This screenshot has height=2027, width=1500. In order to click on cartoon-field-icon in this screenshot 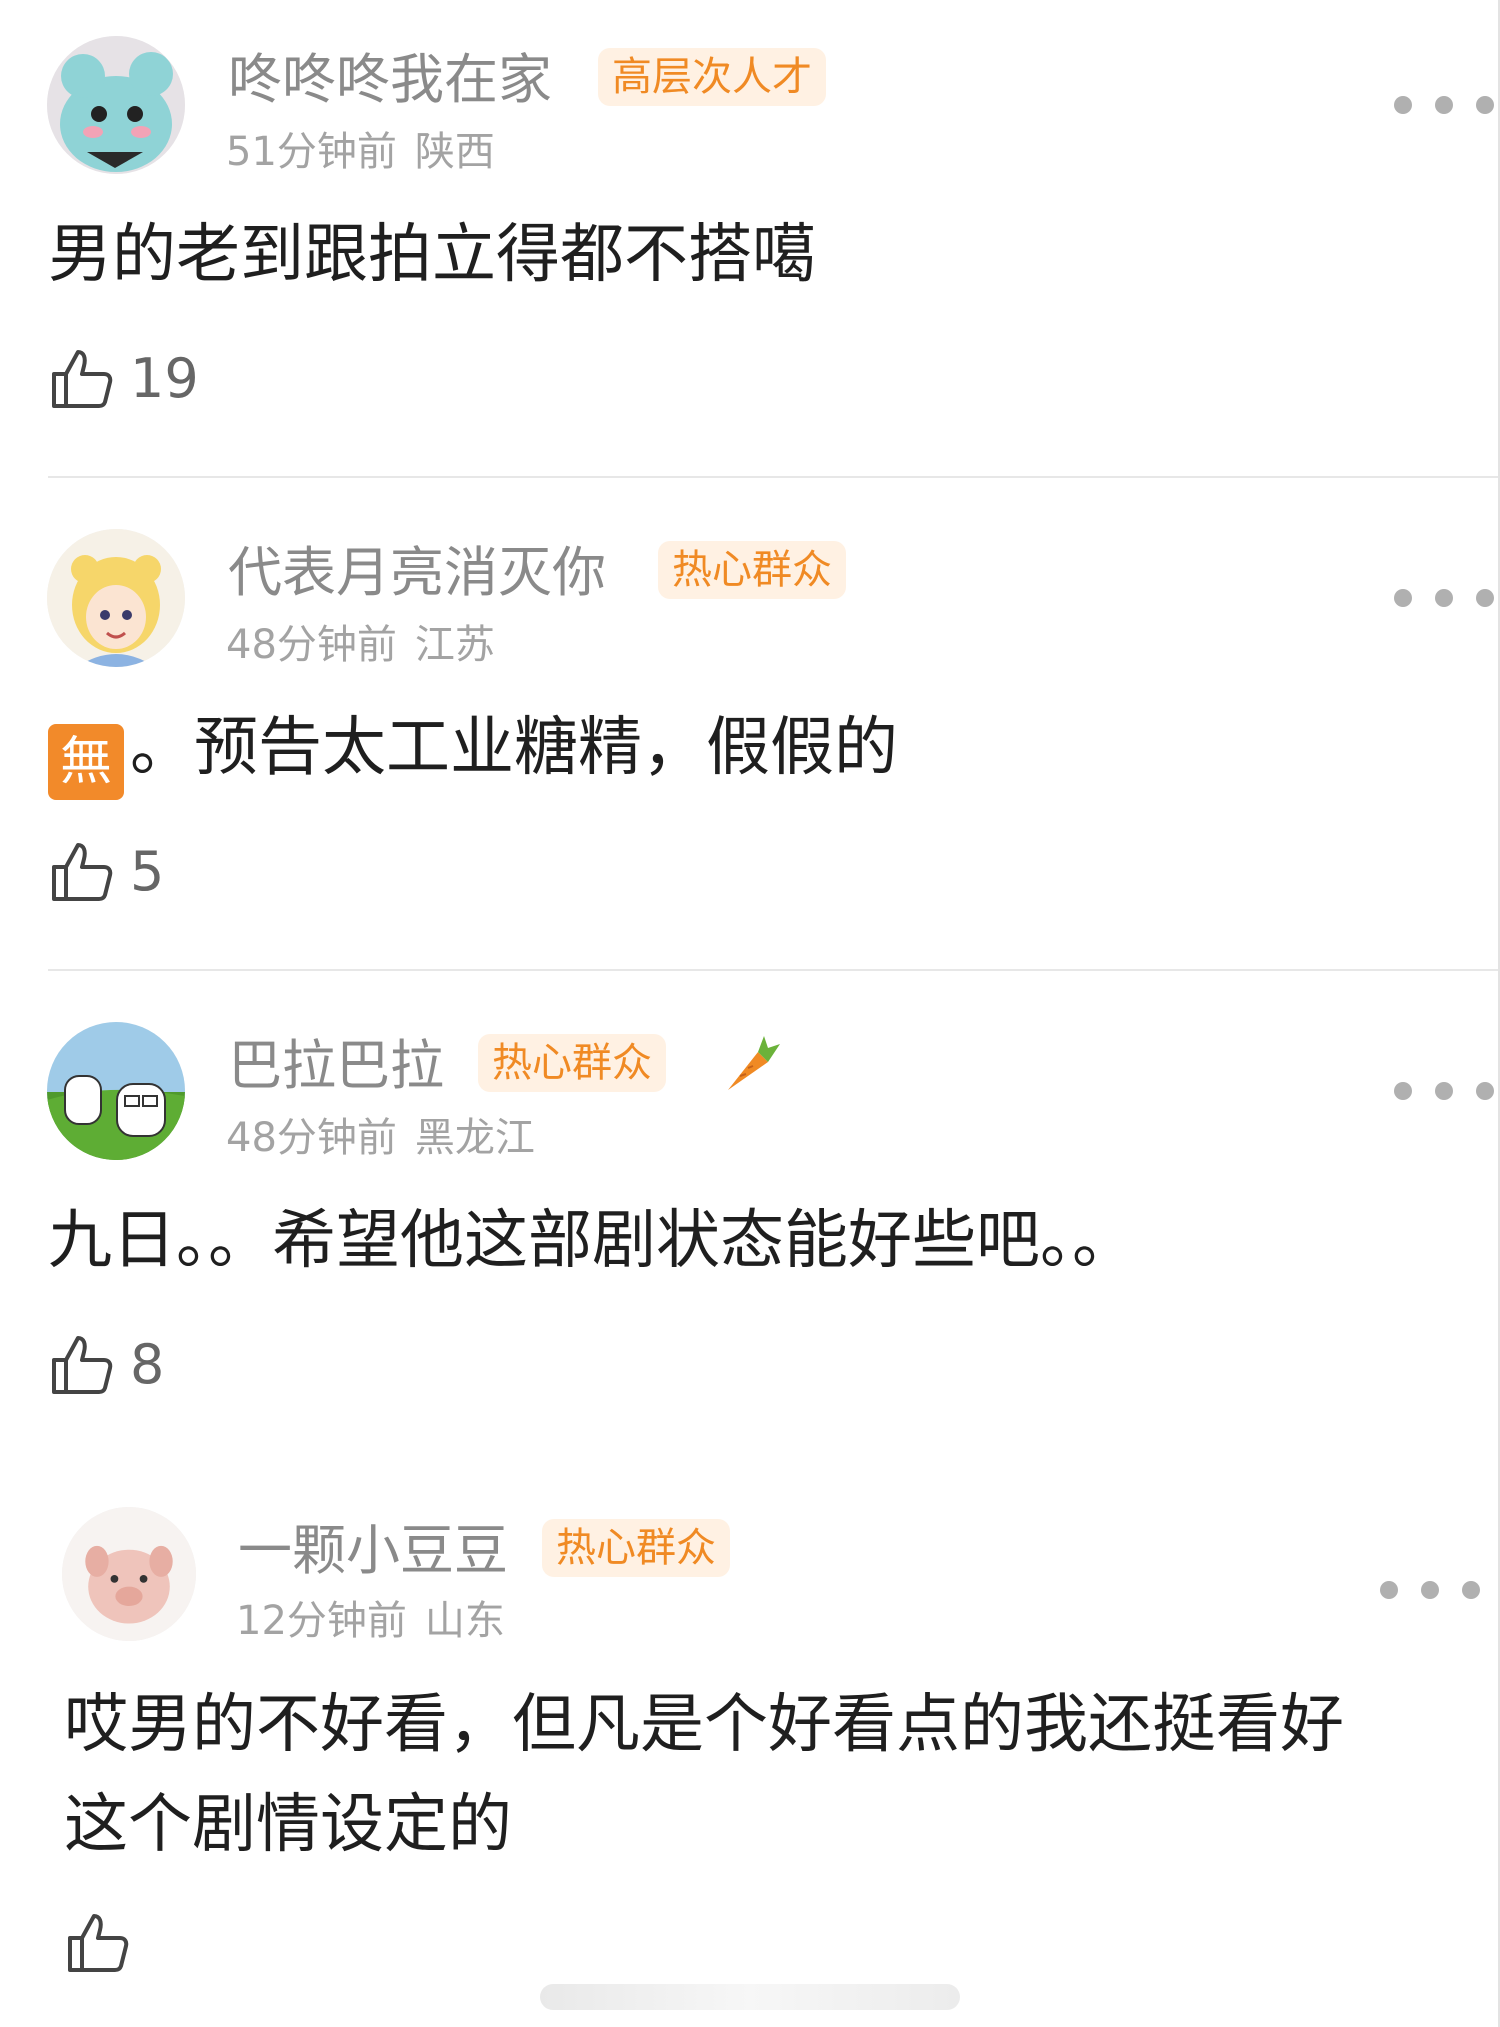, I will do `click(116, 1091)`.